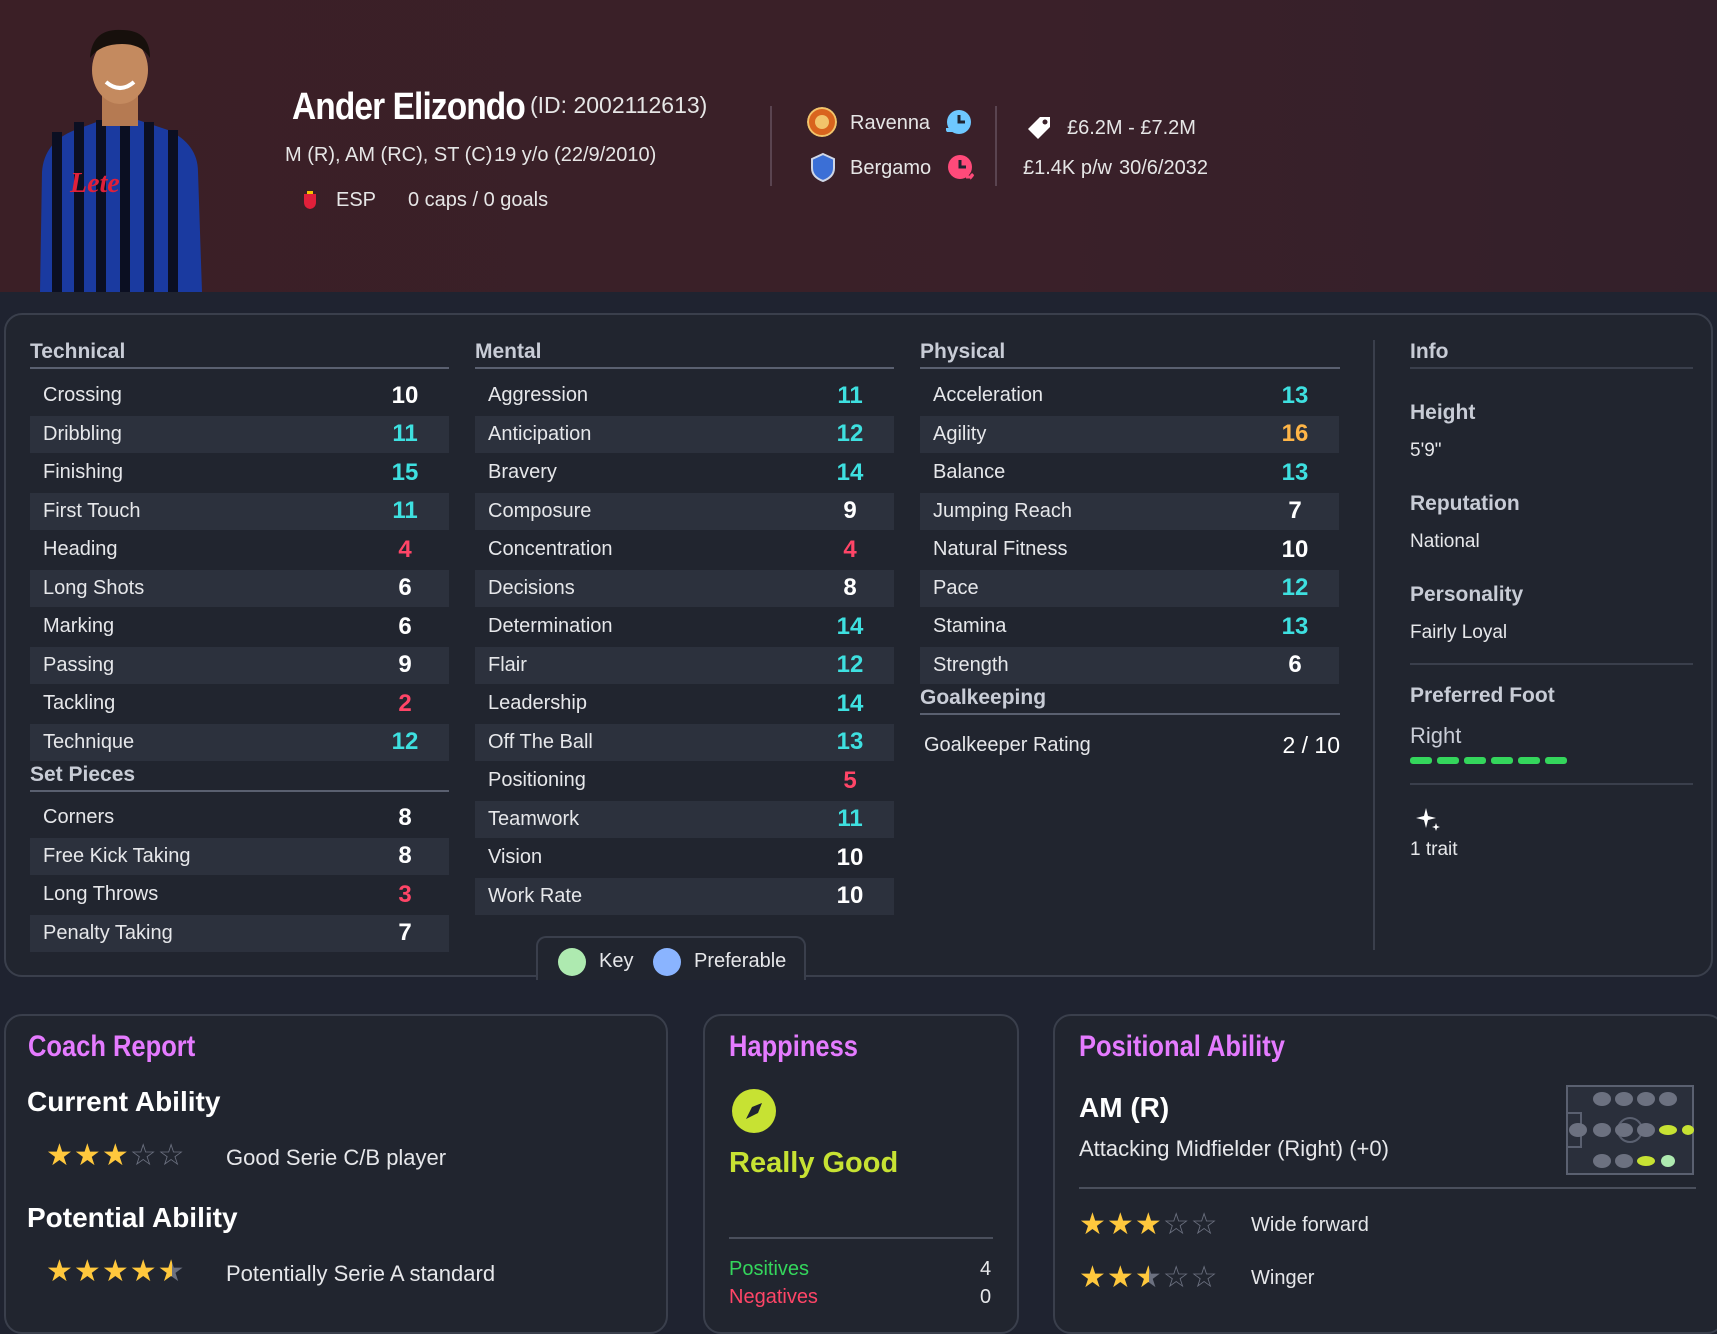 The width and height of the screenshot is (1717, 1334). I want to click on club-badge-icon, so click(822, 122).